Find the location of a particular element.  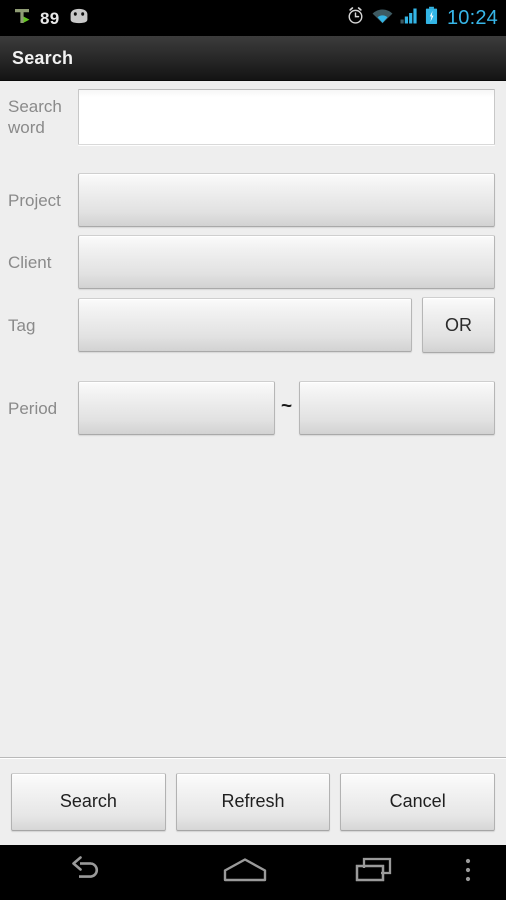

tag-spinner is located at coordinates (245, 325).